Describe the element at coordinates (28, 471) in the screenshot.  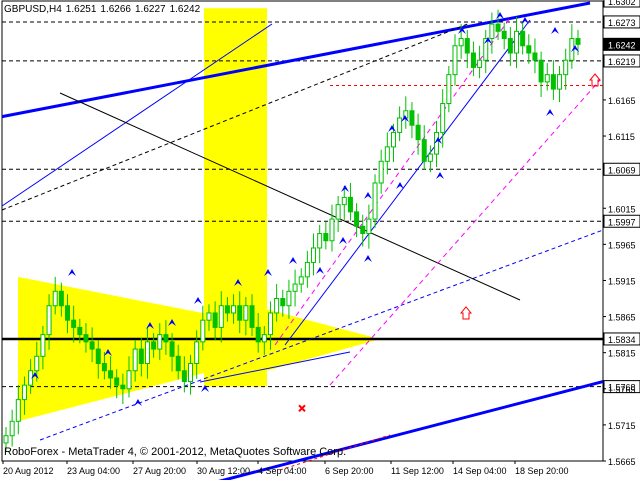
I see `x-tick-label: 20 Aug 2012` at that location.